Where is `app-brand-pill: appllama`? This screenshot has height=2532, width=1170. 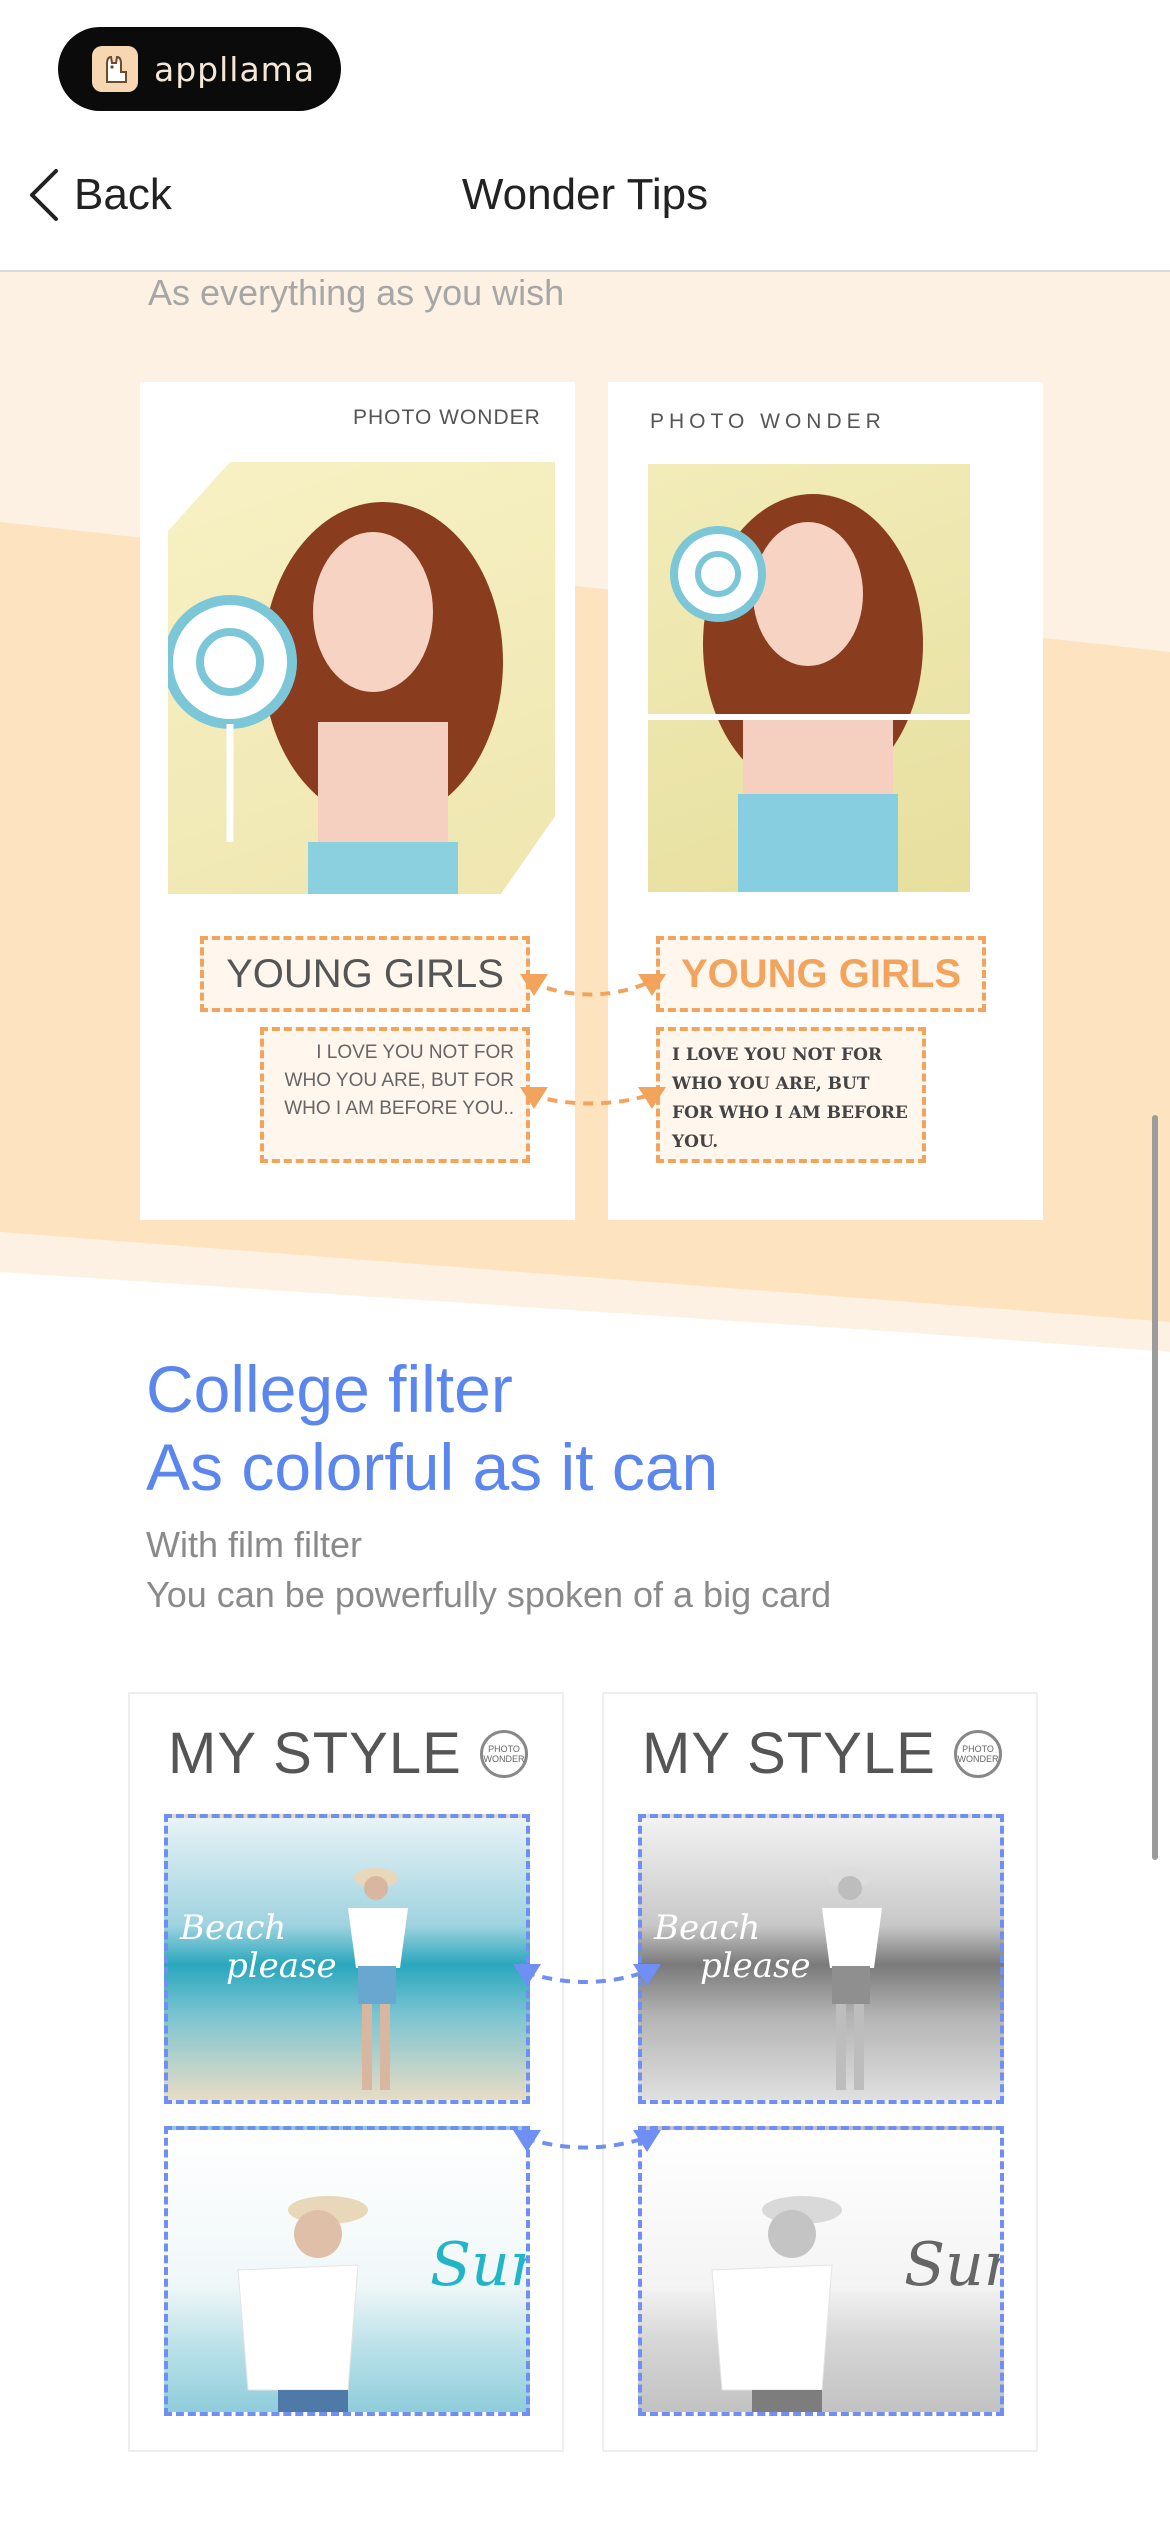 app-brand-pill: appllama is located at coordinates (199, 69).